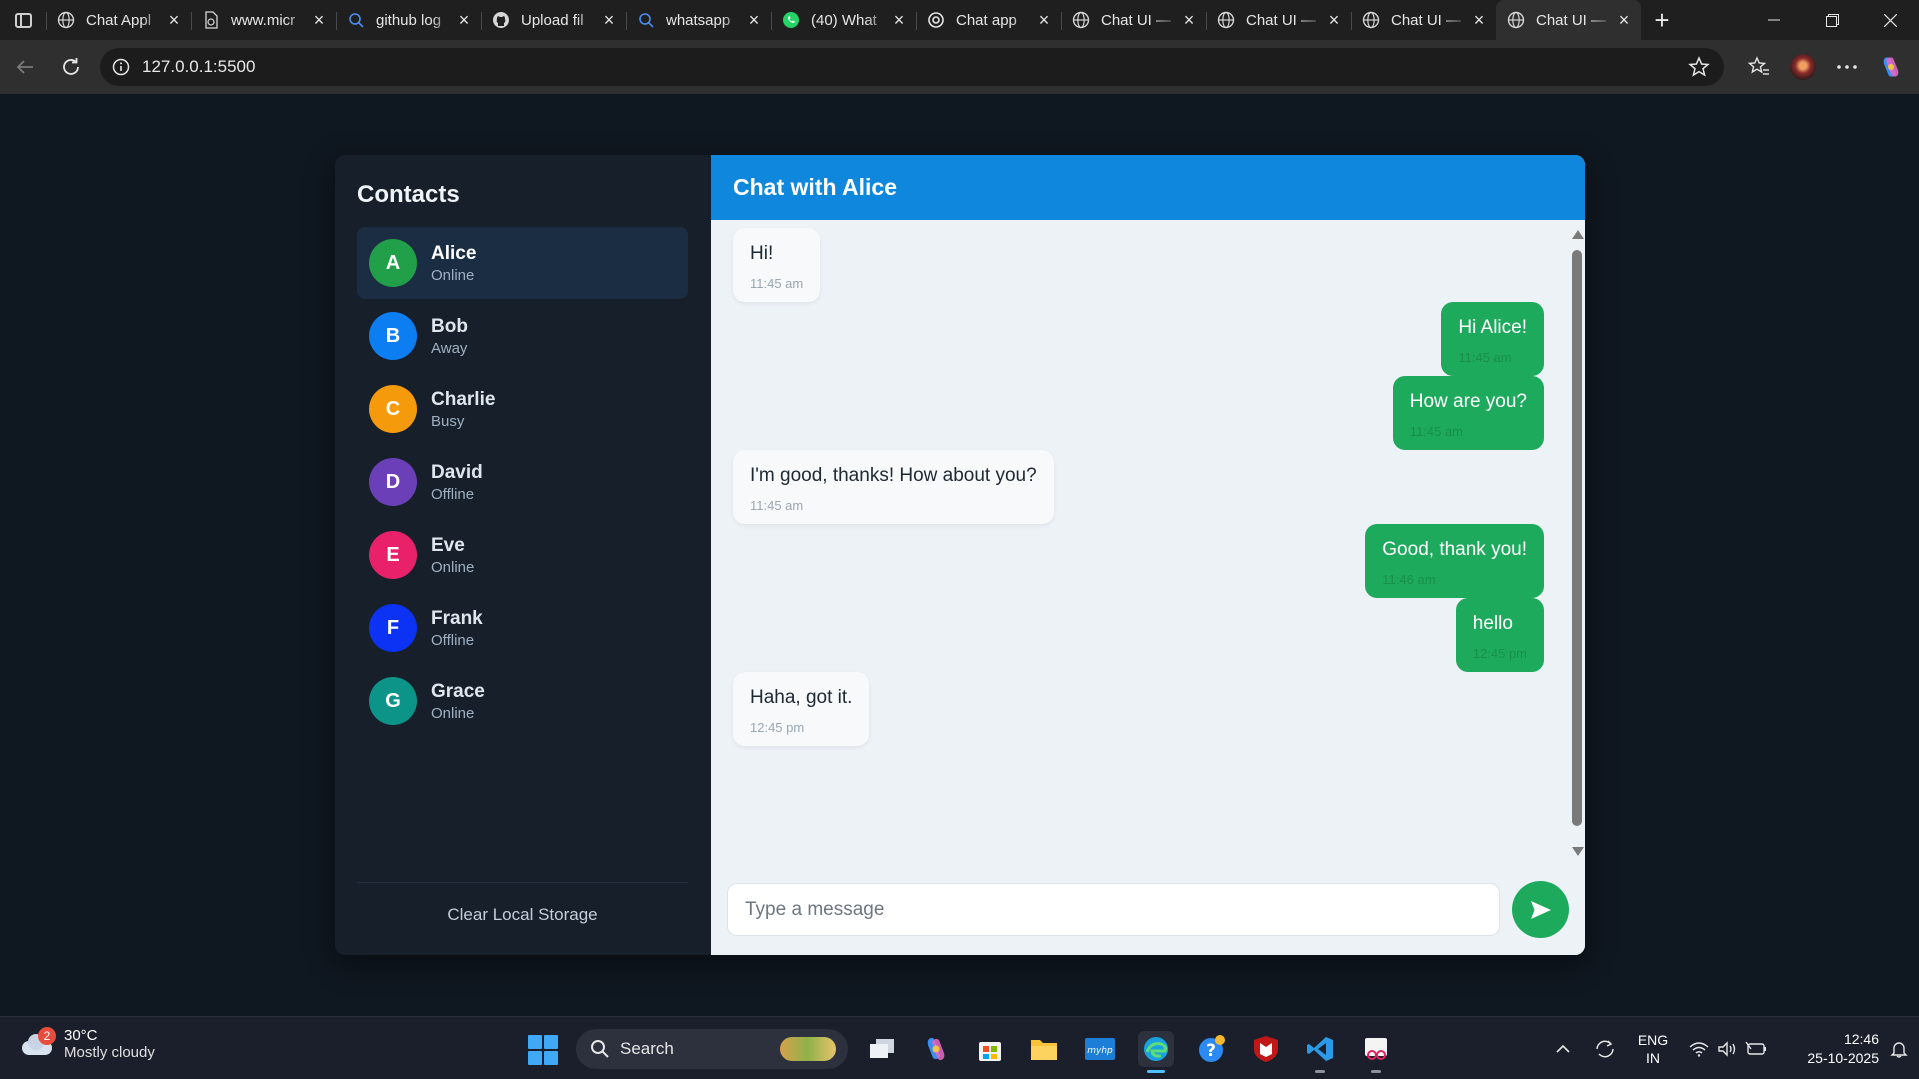  What do you see at coordinates (408, 20) in the screenshot?
I see `browser-tab: github log ×` at bounding box center [408, 20].